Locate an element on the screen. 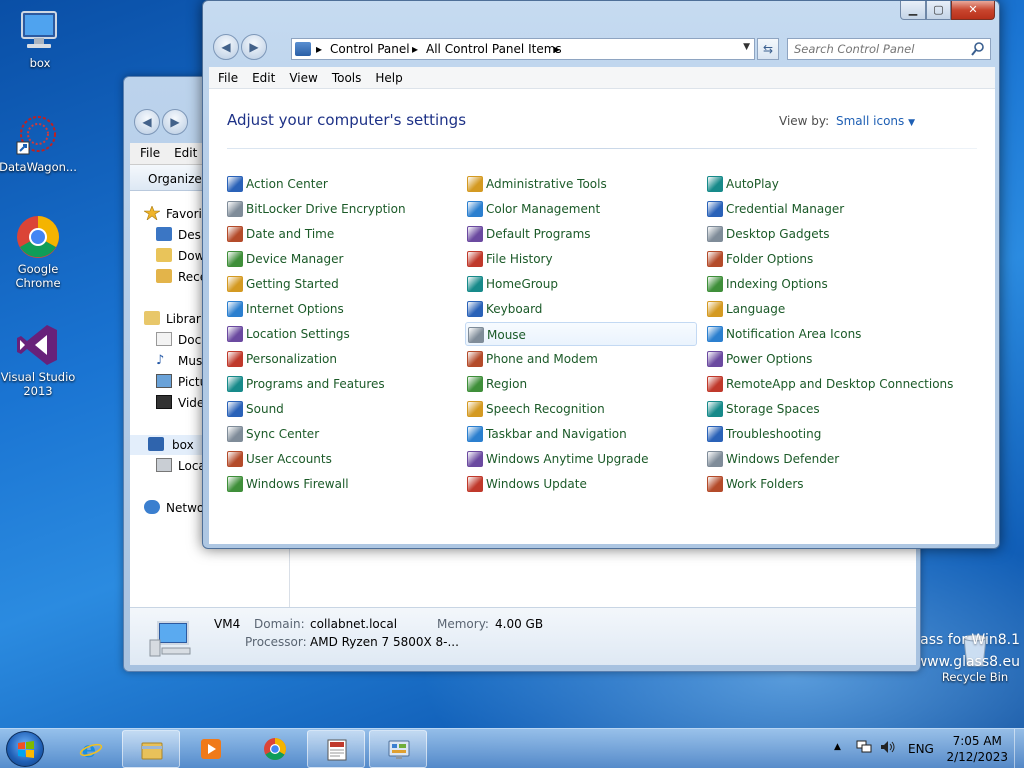 This screenshot has width=1024, height=768. cp-item-programs-and-features: Programs and Features is located at coordinates (341, 384).